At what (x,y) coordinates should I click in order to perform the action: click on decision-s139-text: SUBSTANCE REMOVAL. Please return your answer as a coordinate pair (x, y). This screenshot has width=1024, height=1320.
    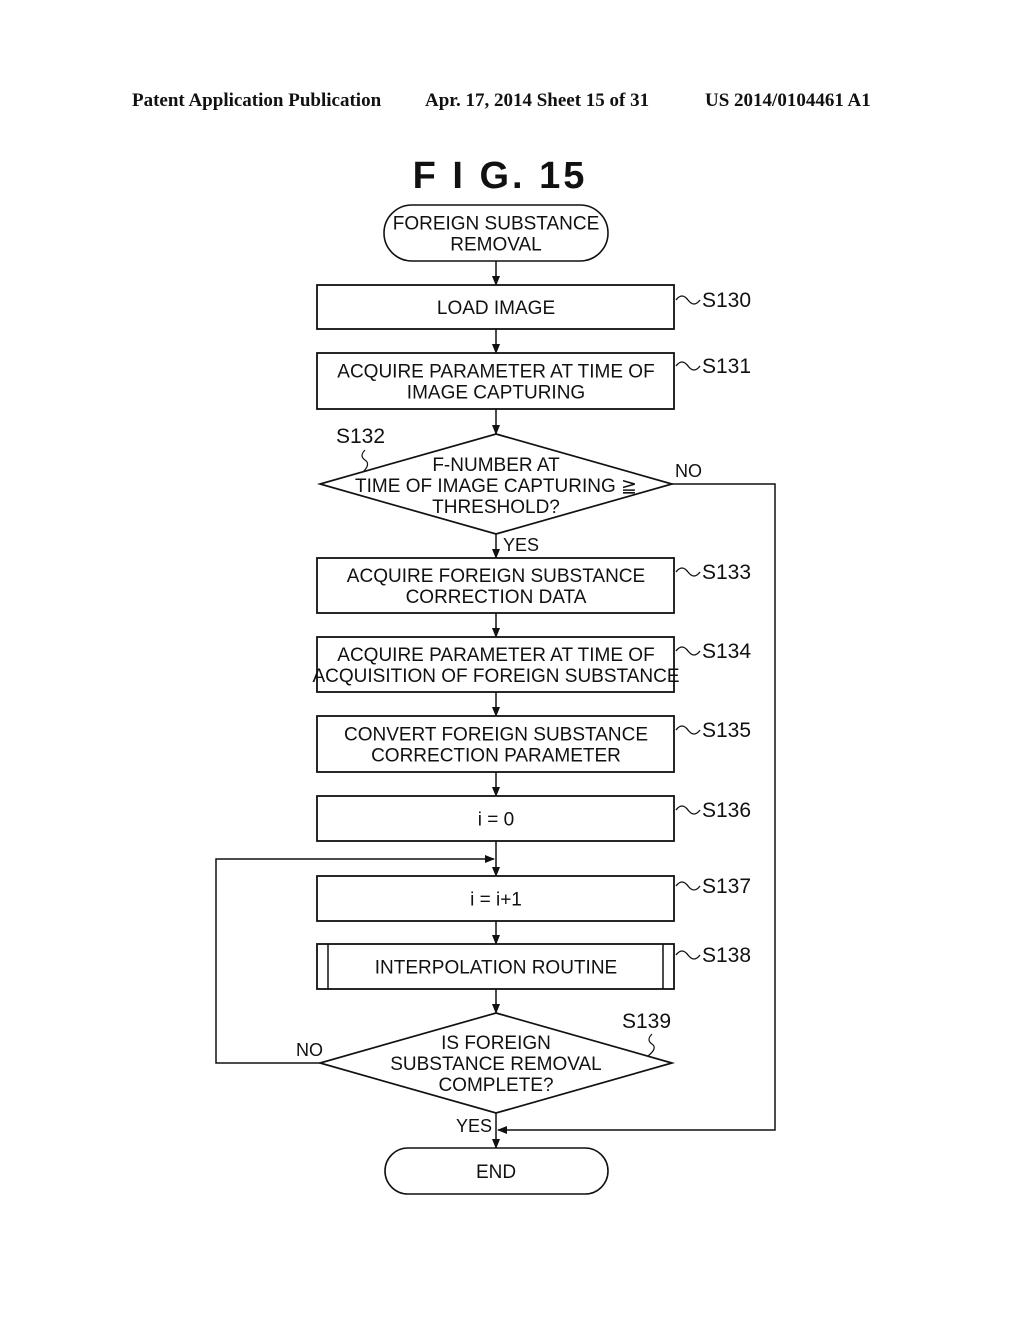
    Looking at the image, I should click on (496, 1064).